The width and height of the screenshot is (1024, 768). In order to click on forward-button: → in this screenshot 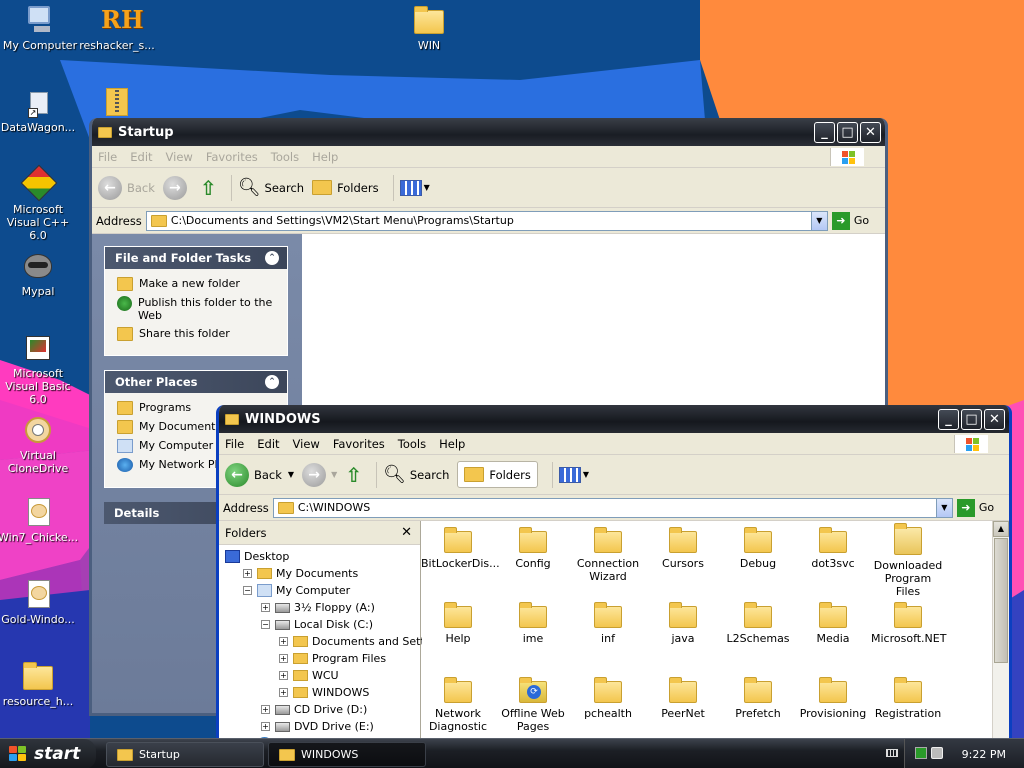, I will do `click(177, 187)`.